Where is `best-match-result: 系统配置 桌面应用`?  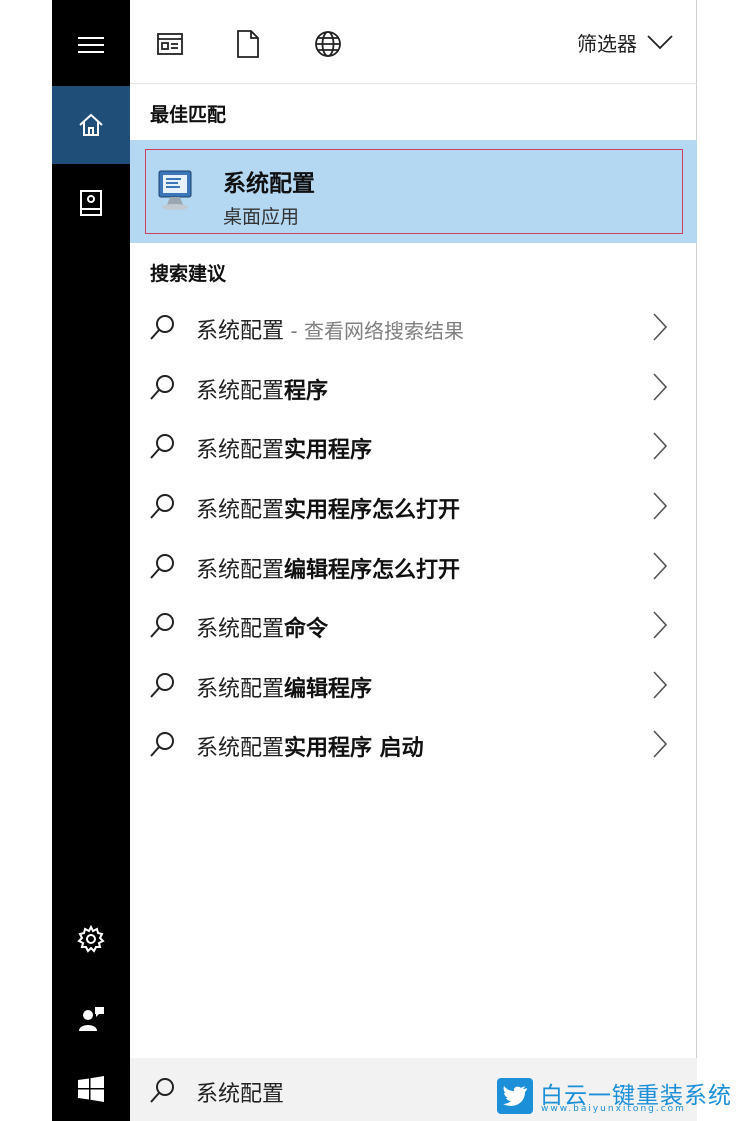 best-match-result: 系统配置 桌面应用 is located at coordinates (413, 191).